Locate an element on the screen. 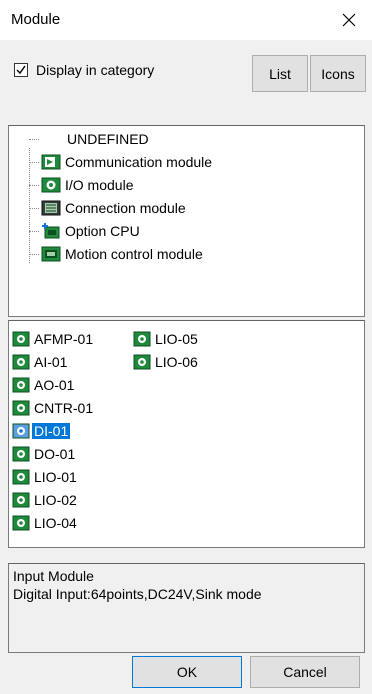  ok-button: OK is located at coordinates (187, 672).